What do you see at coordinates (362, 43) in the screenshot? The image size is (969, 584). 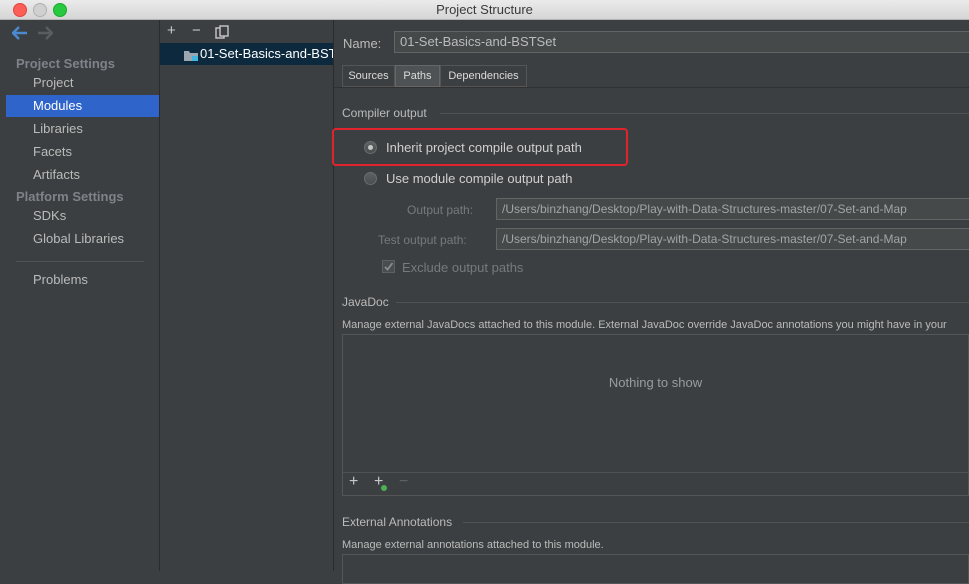 I see `module-name-label: Name:` at bounding box center [362, 43].